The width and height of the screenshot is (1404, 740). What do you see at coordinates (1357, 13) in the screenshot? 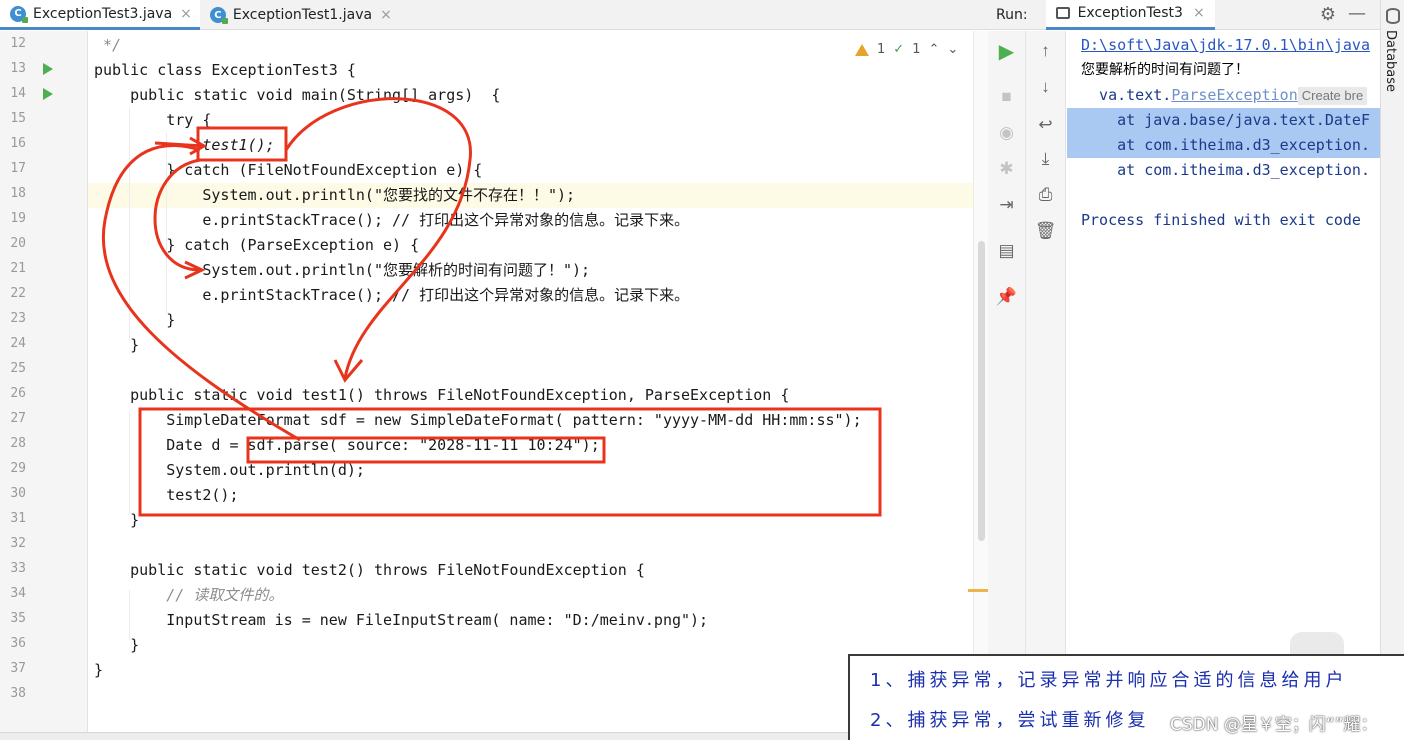
I see `minimize-icon: —` at bounding box center [1357, 13].